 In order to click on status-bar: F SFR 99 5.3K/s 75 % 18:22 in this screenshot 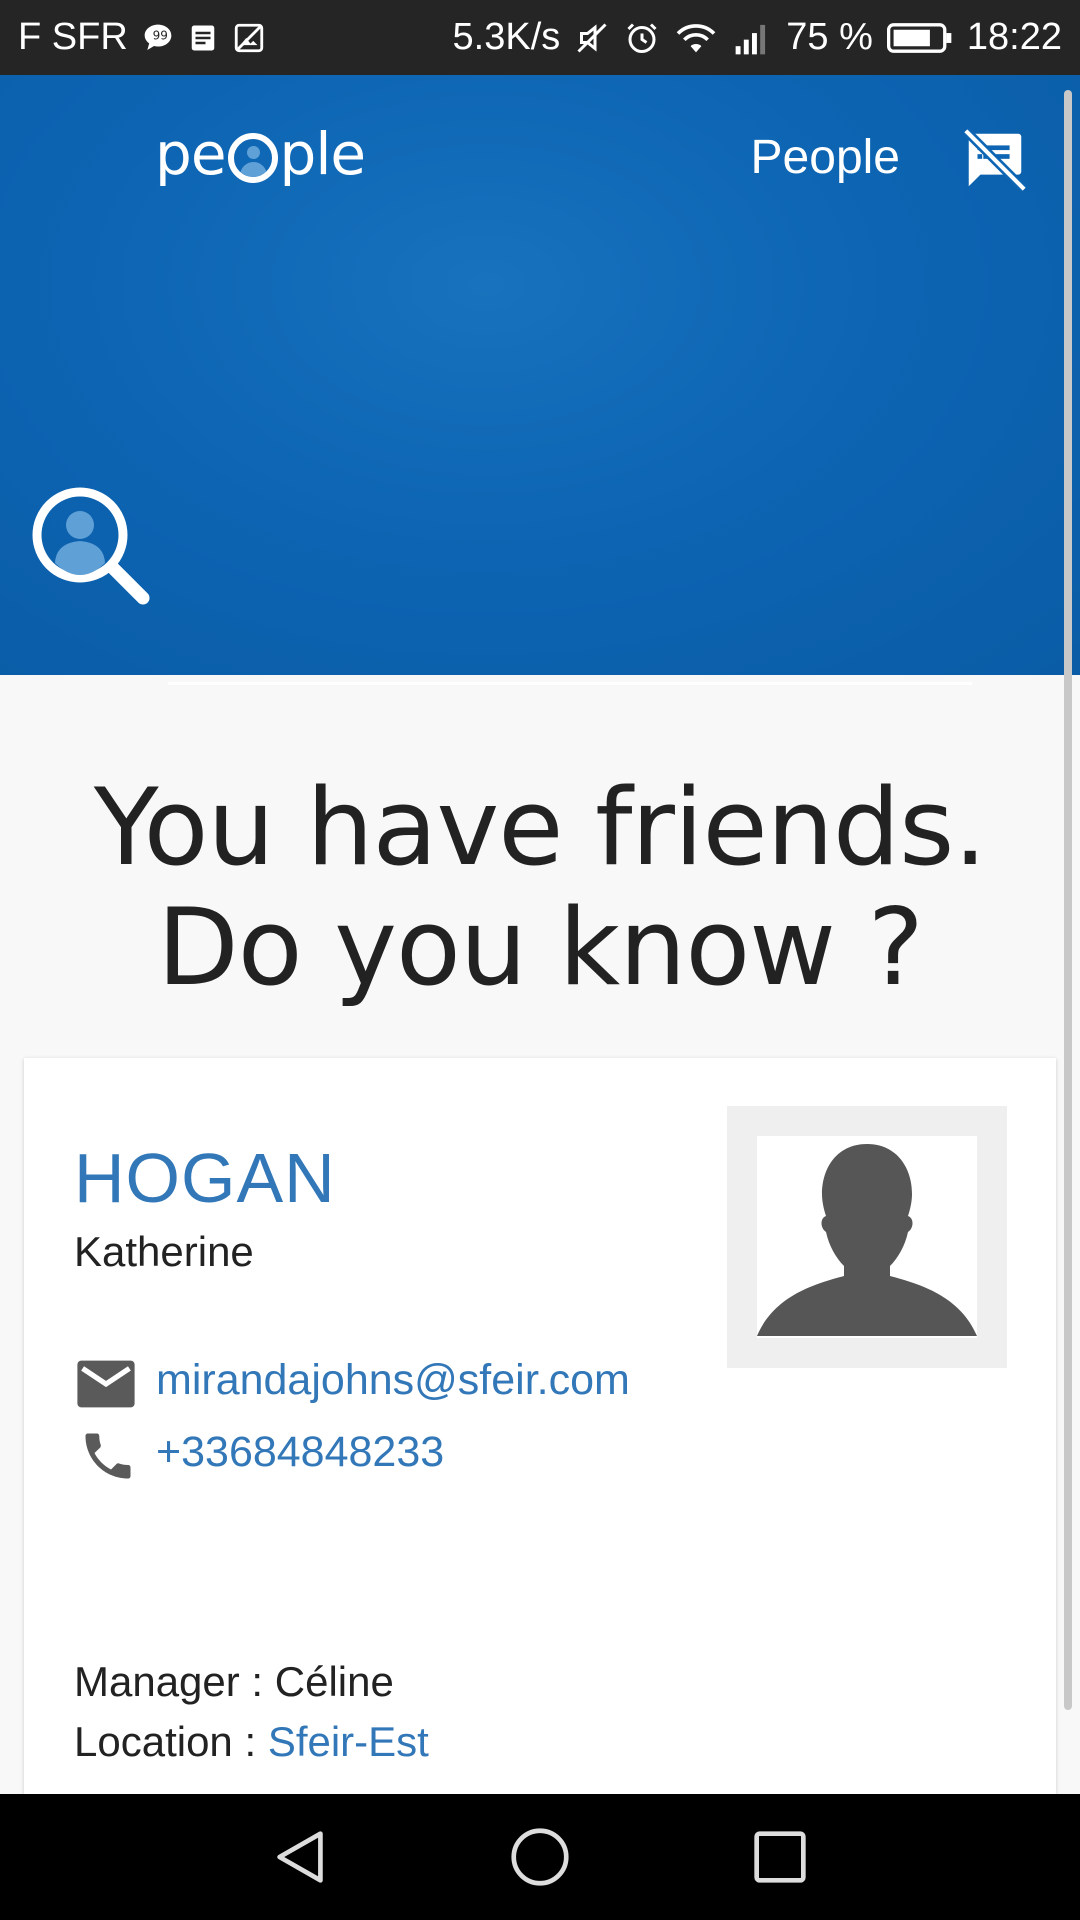, I will do `click(540, 37)`.